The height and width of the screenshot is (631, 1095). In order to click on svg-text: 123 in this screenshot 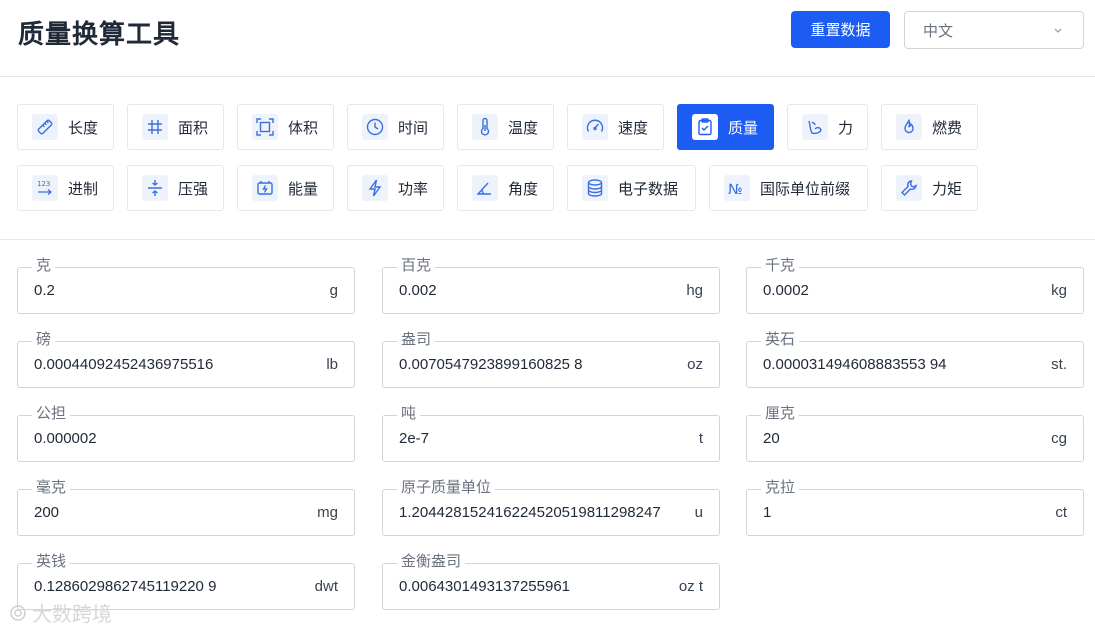, I will do `click(43, 184)`.